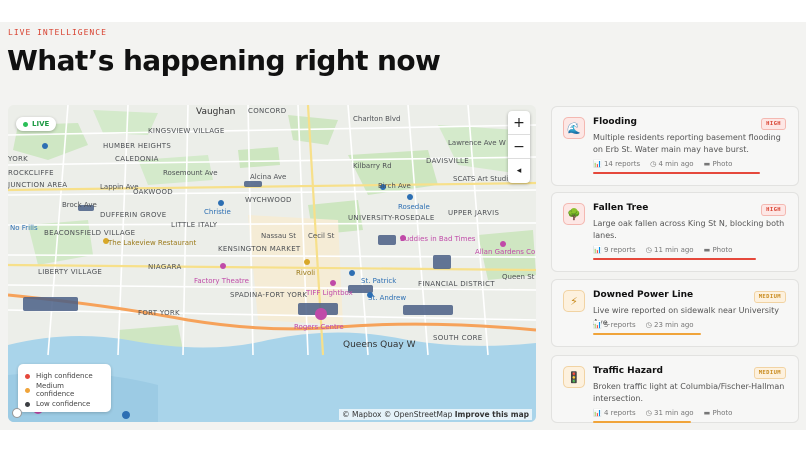  I want to click on legend-label: Low confidence, so click(63, 404).